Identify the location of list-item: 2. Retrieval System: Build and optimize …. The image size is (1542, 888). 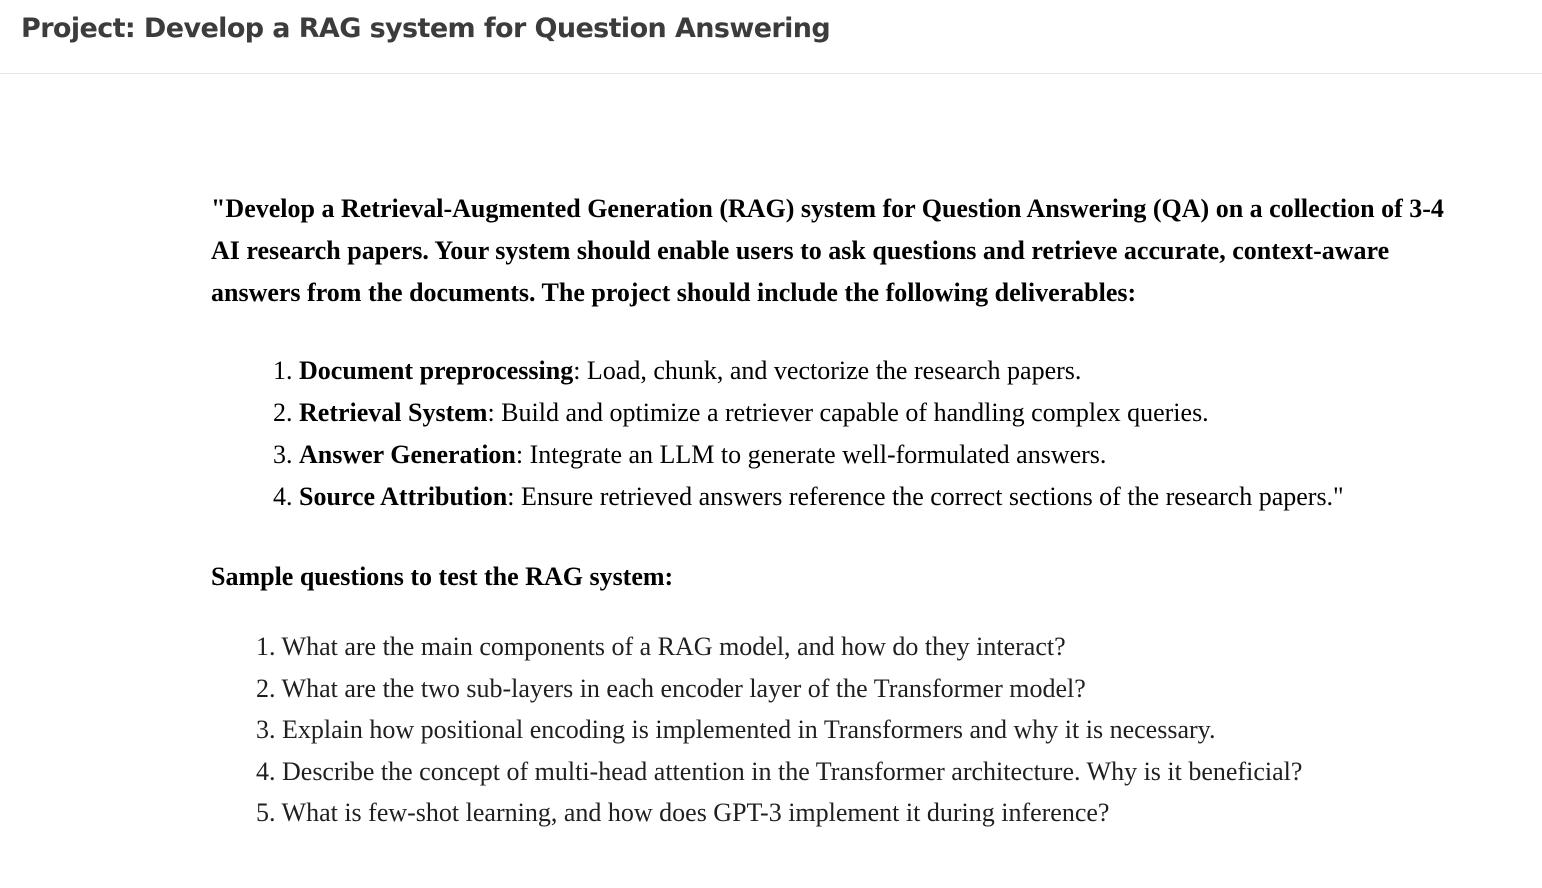
(892, 413).